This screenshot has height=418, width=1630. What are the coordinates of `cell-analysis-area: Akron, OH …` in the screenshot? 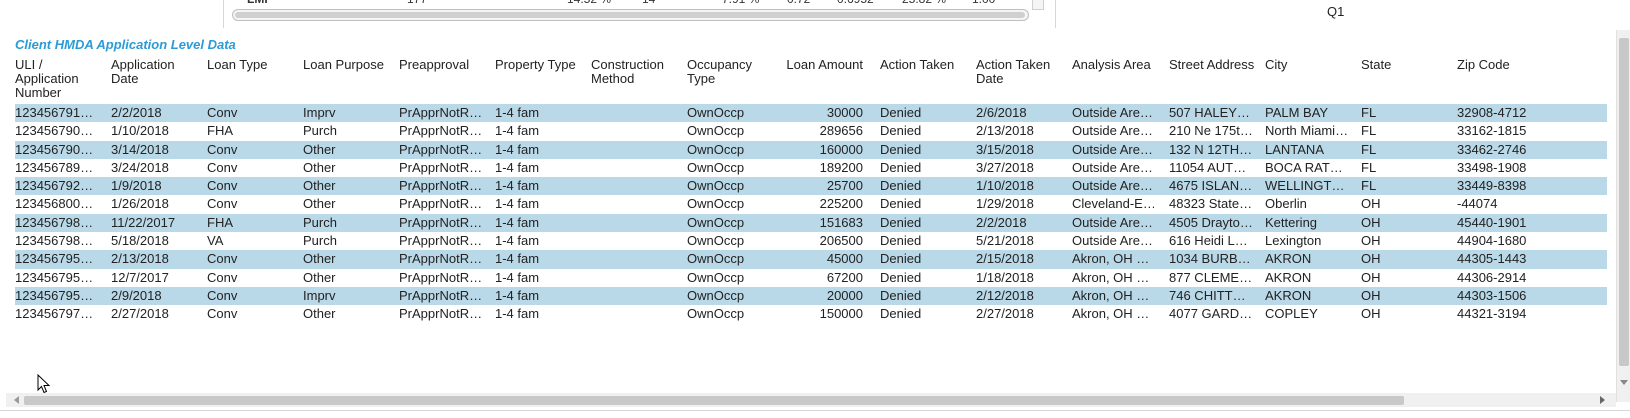 It's located at (1111, 259).